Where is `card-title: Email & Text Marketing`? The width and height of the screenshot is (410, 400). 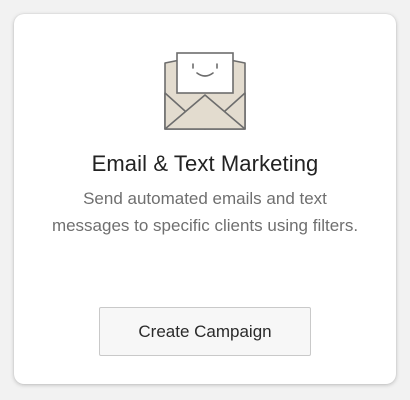 card-title: Email & Text Marketing is located at coordinates (205, 163).